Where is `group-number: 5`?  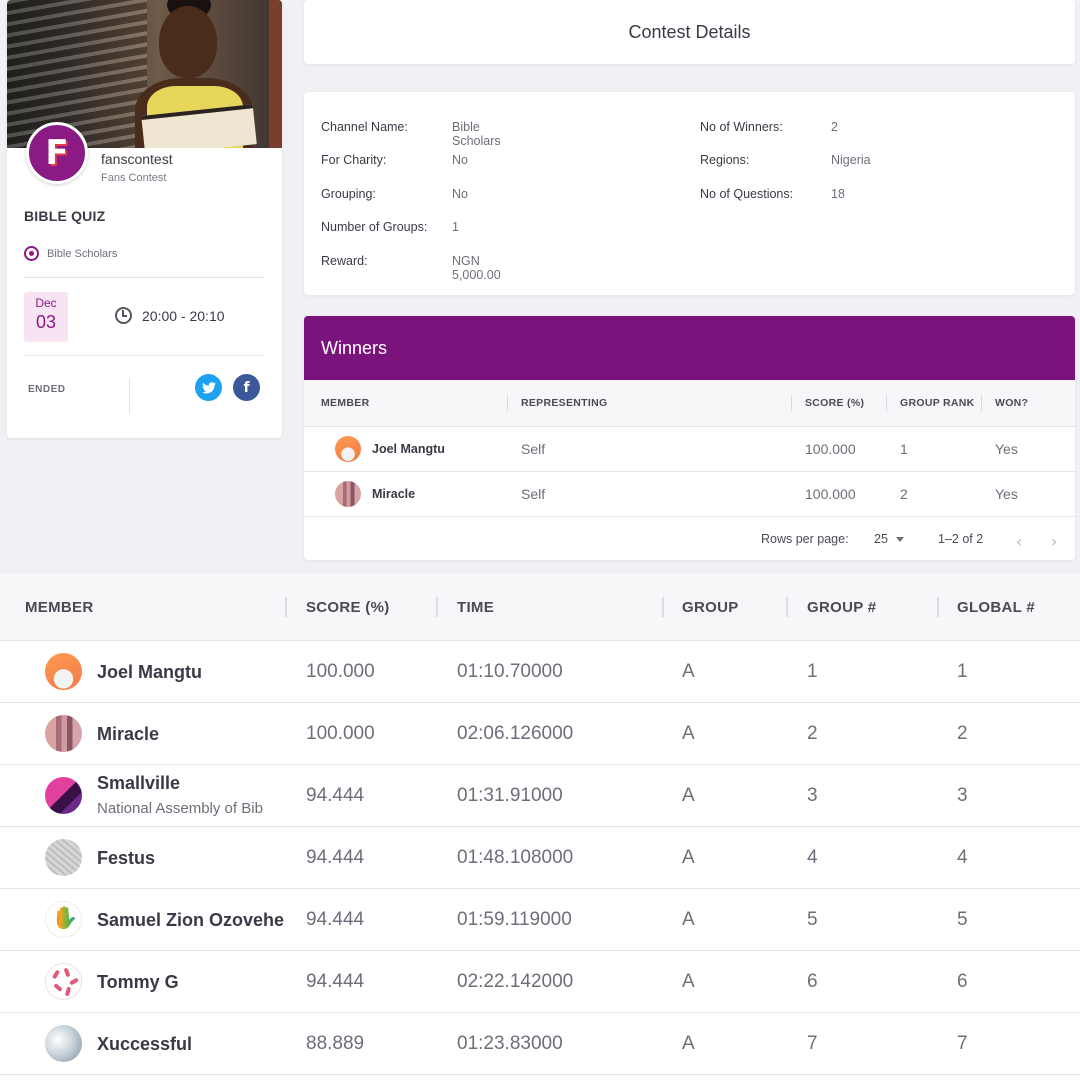
group-number: 5 is located at coordinates (812, 919).